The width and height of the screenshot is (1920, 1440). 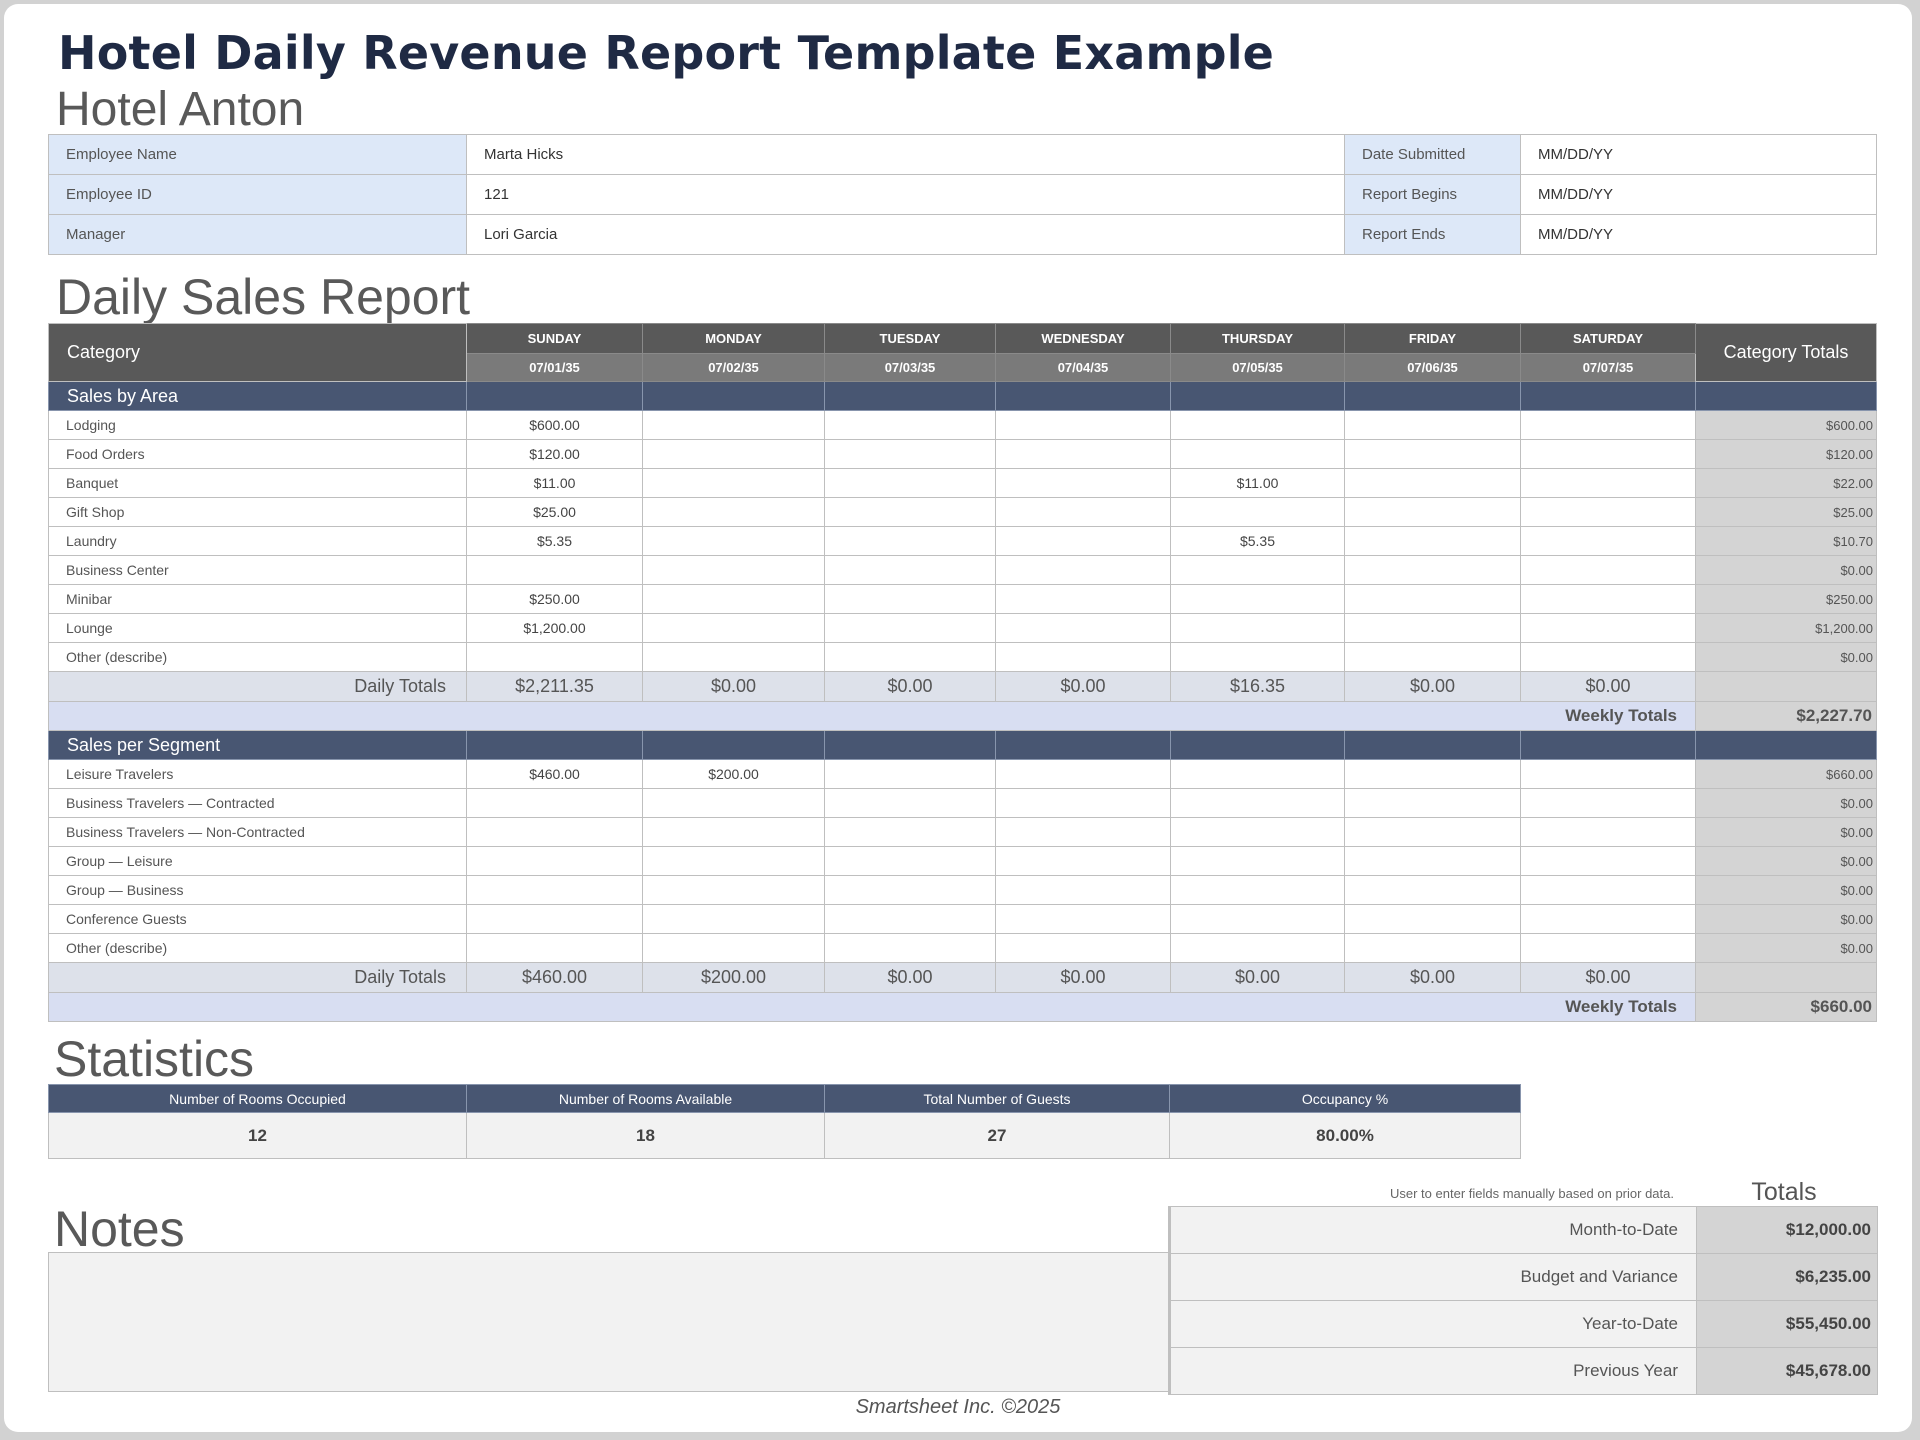 I want to click on amount-cell: $600.00, so click(x=555, y=425).